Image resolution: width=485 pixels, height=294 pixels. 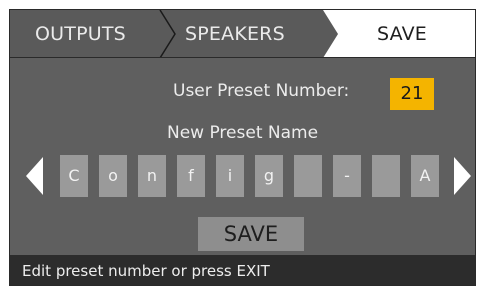 What do you see at coordinates (250, 176) in the screenshot?
I see `preset-name-editor: C o n f i g - A` at bounding box center [250, 176].